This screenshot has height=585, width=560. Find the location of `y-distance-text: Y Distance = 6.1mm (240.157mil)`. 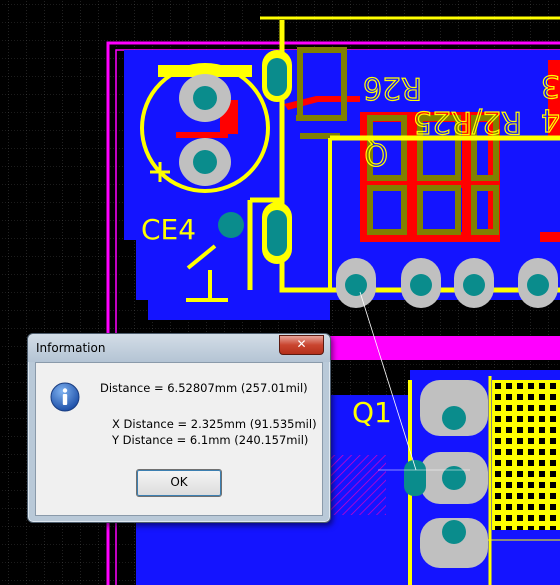

y-distance-text: Y Distance = 6.1mm (240.157mil) is located at coordinates (210, 440).